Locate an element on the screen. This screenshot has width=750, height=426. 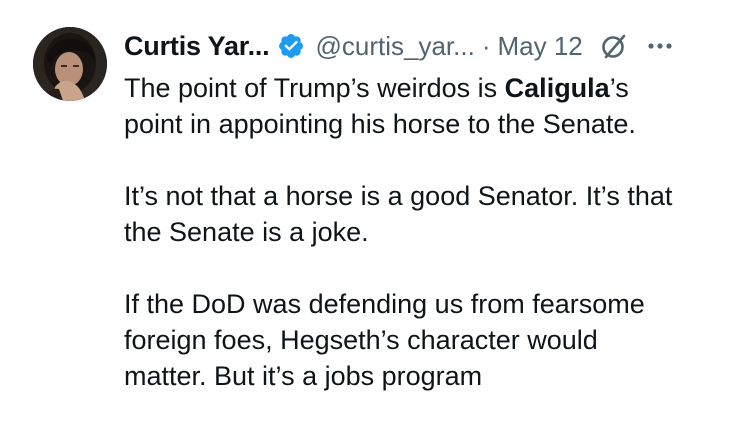
tweet-bold-text: Caligula is located at coordinates (557, 88).